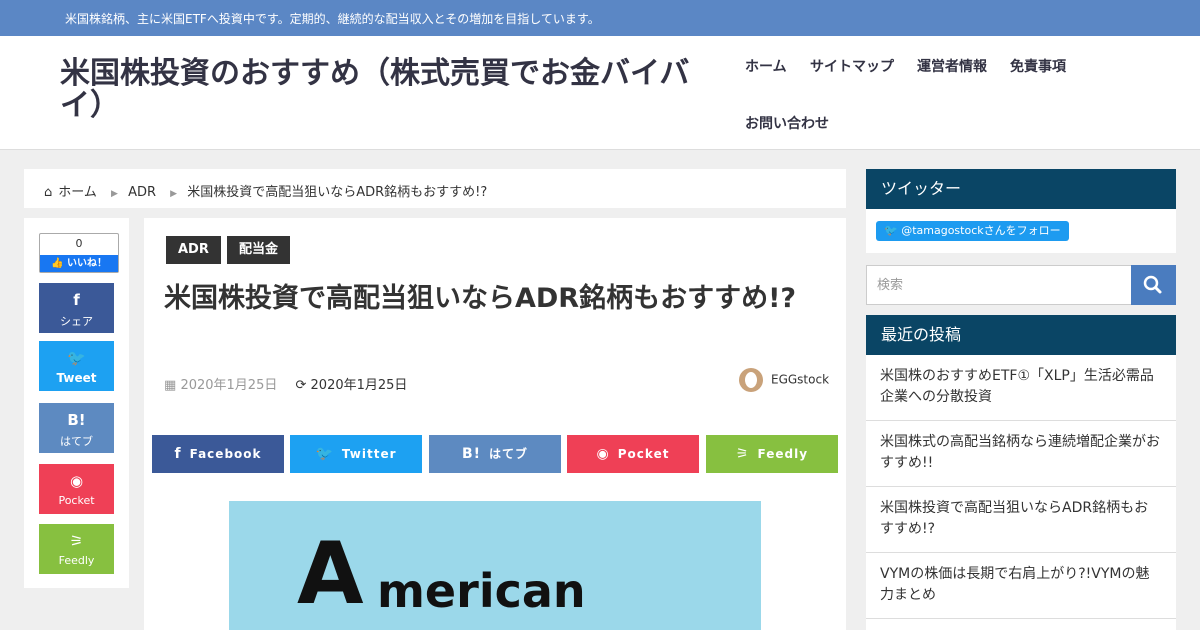 This screenshot has height=630, width=1200. What do you see at coordinates (1021, 520) in the screenshot?
I see `recent-post-item: 米国株投資で高配当狙いならADR銘柄もおすすめ!?` at bounding box center [1021, 520].